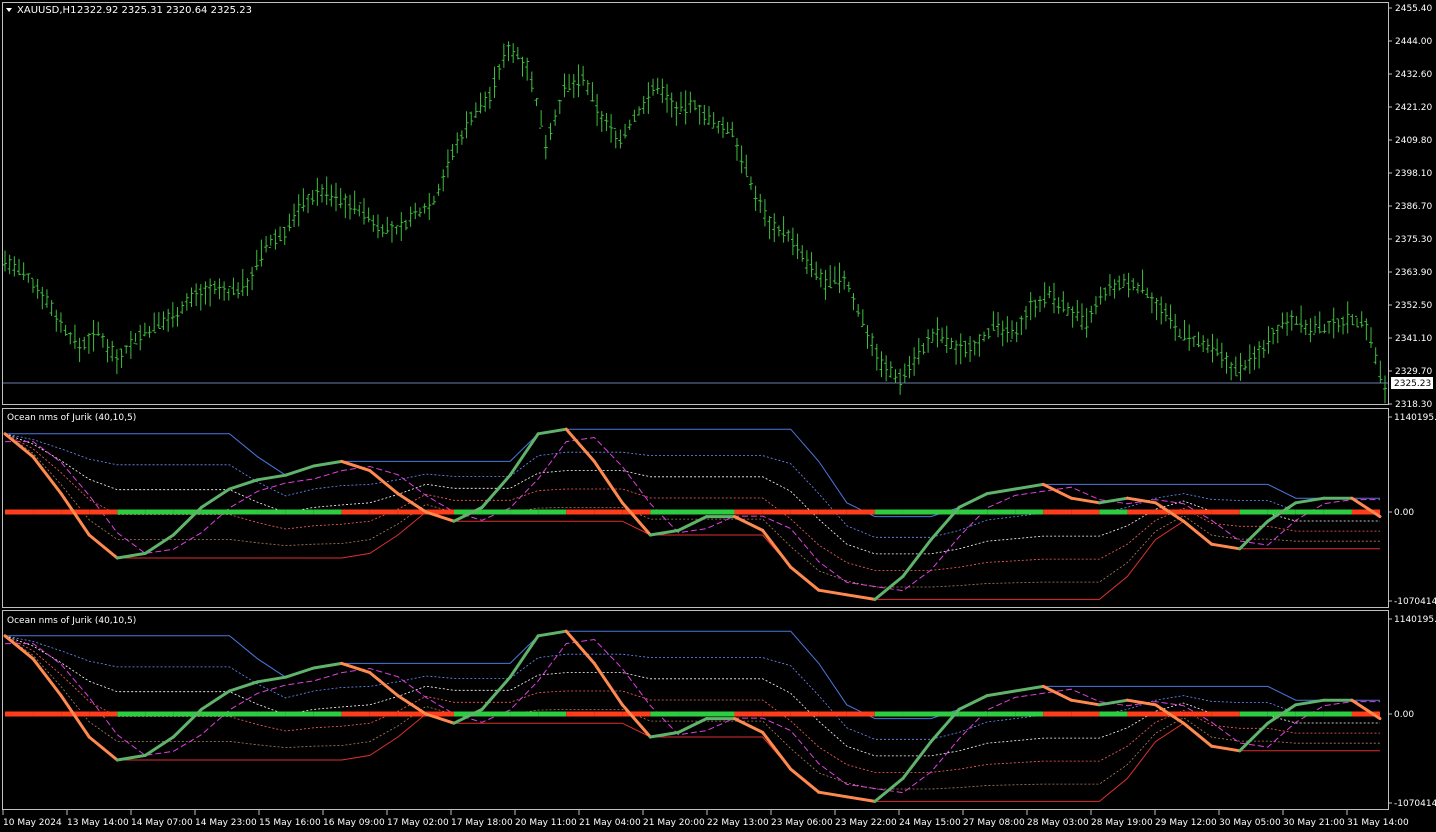  I want to click on price-label: 2444.00, so click(1413, 42).